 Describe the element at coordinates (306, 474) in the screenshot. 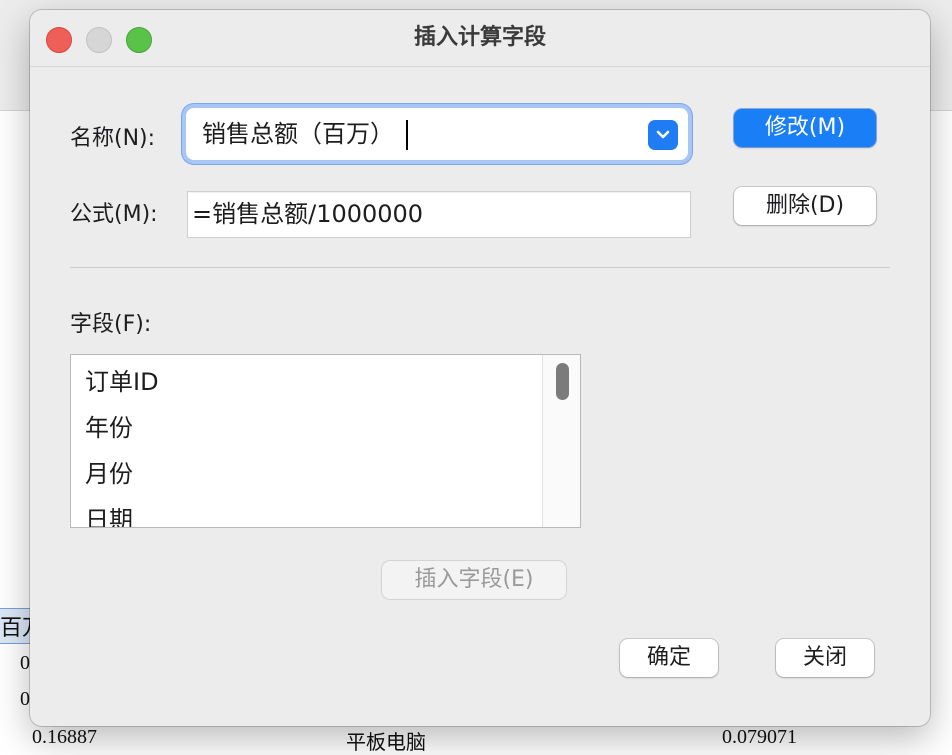

I see `list-item: 月份` at that location.